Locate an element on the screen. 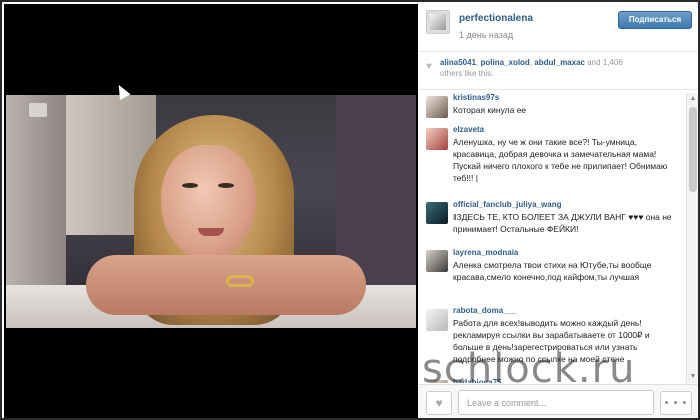 The height and width of the screenshot is (420, 700). photo-mouth is located at coordinates (211, 232).